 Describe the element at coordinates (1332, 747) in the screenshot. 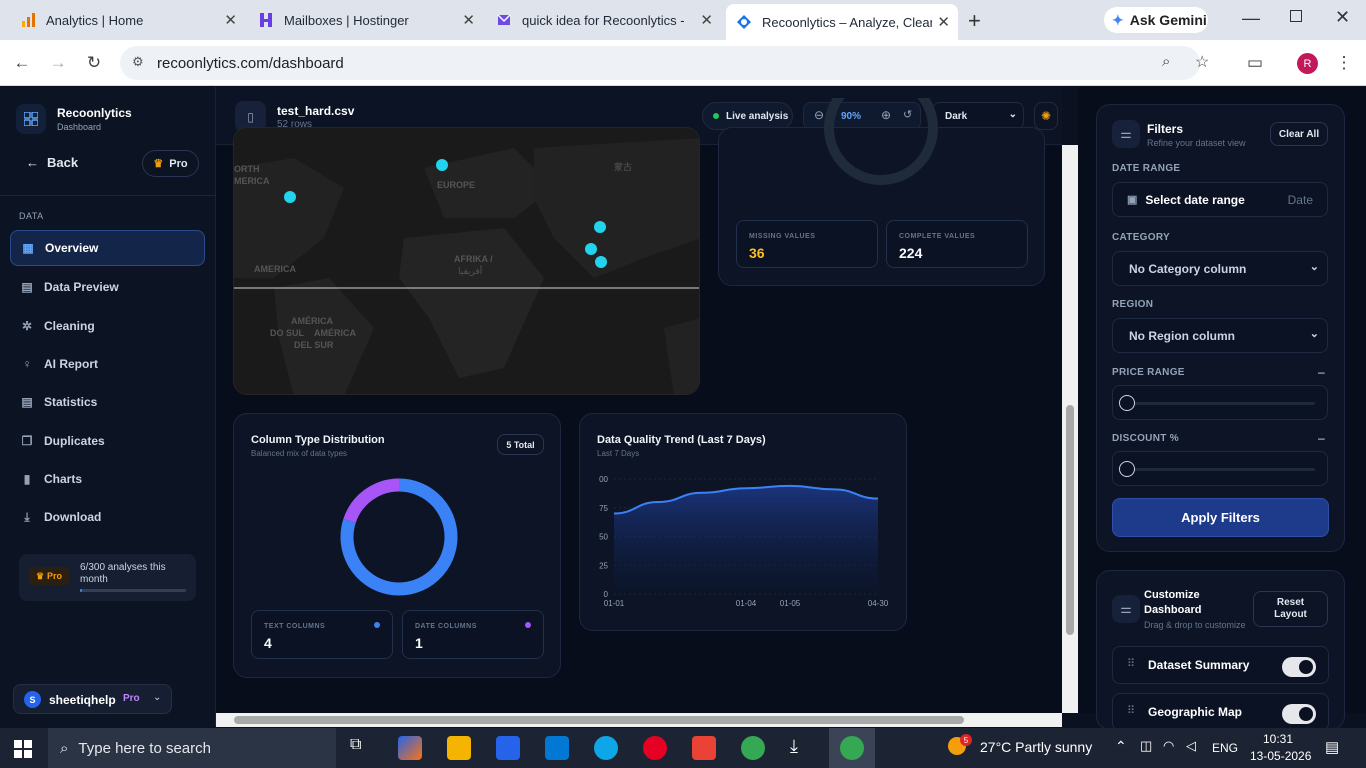

I see `notifications-icon: ▤` at that location.